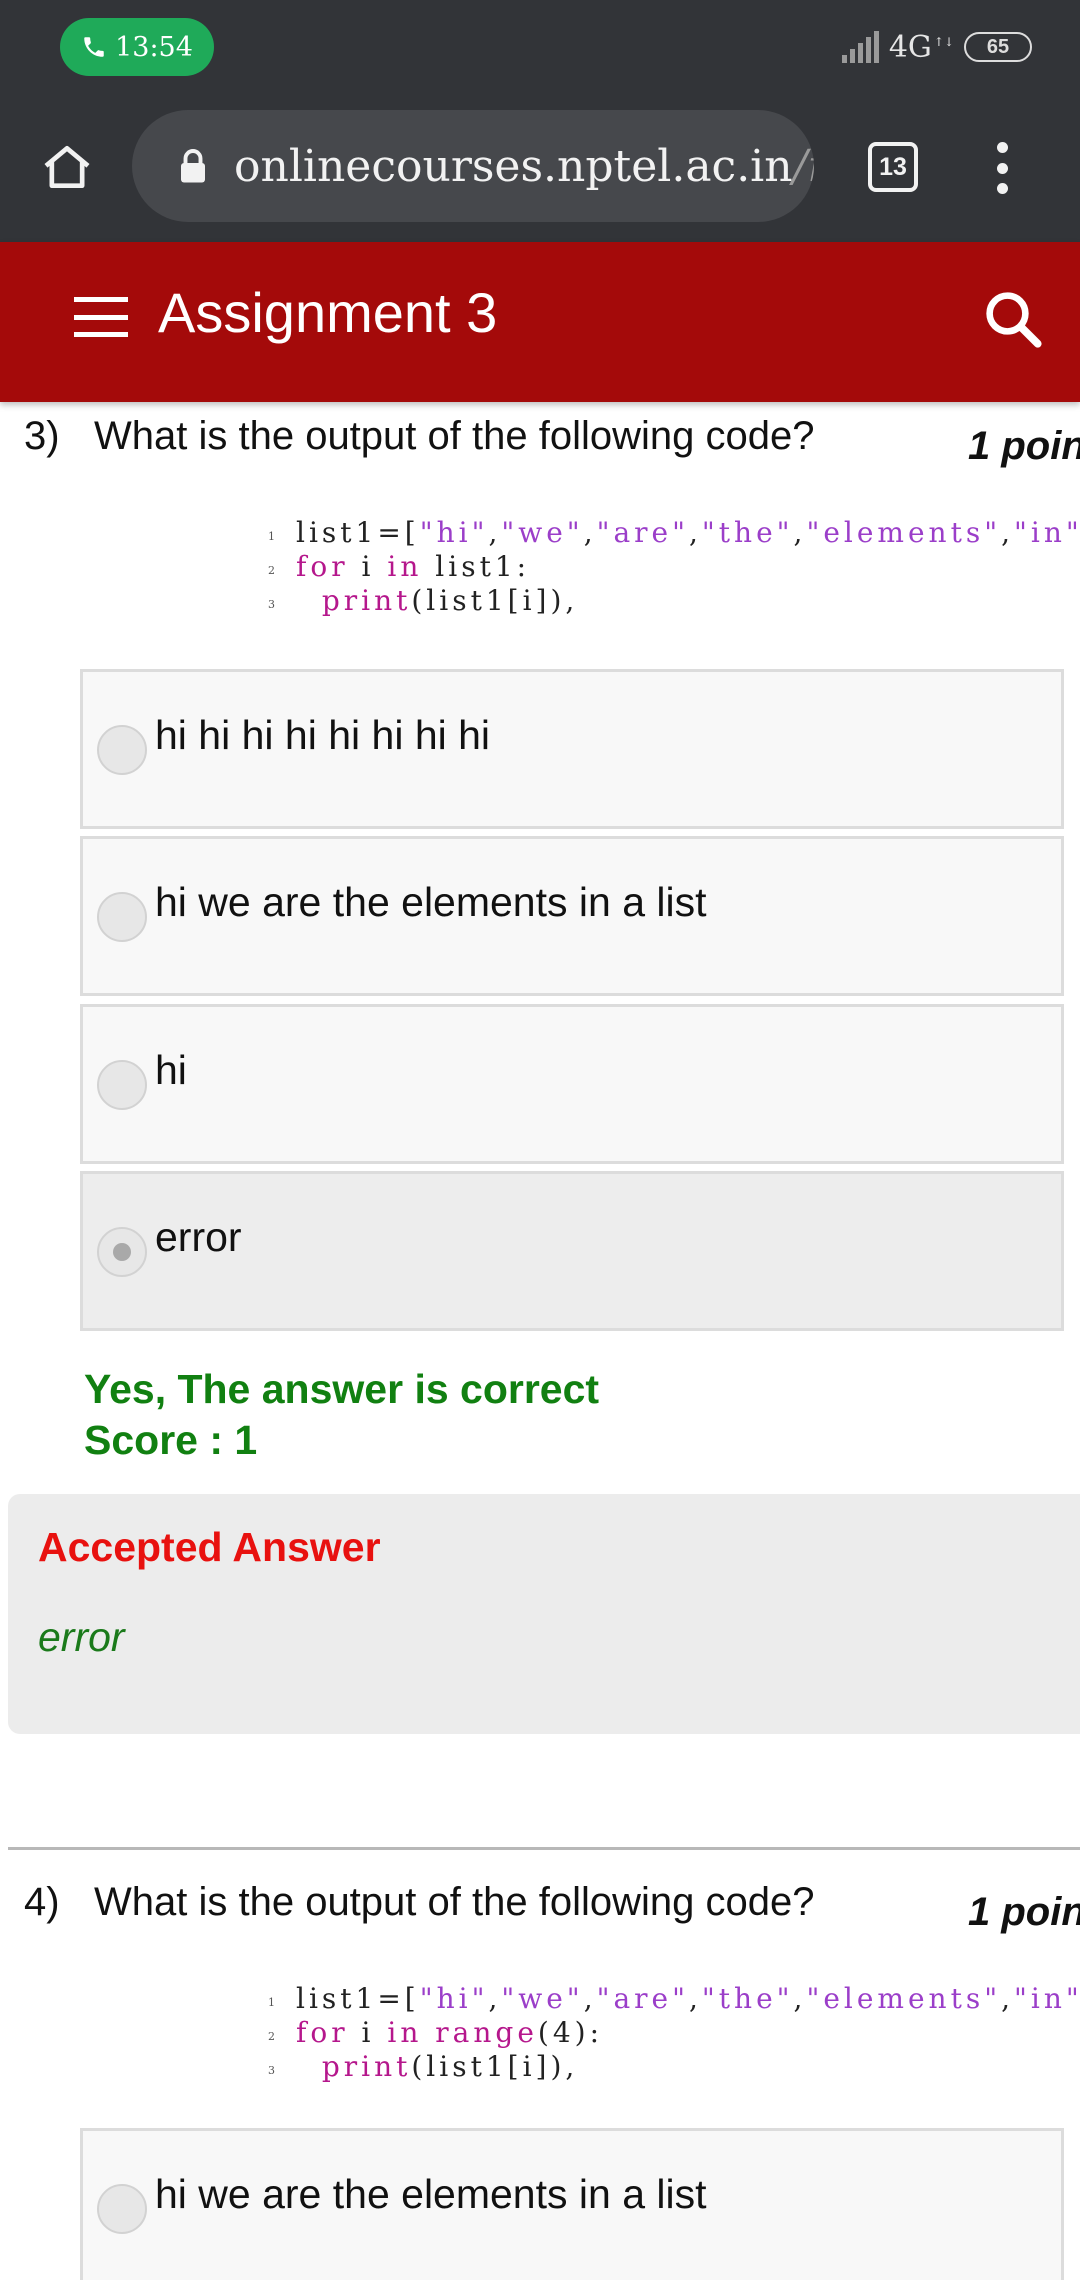 The image size is (1080, 2280). I want to click on ongoing-call-pill: 13:54, so click(137, 47).